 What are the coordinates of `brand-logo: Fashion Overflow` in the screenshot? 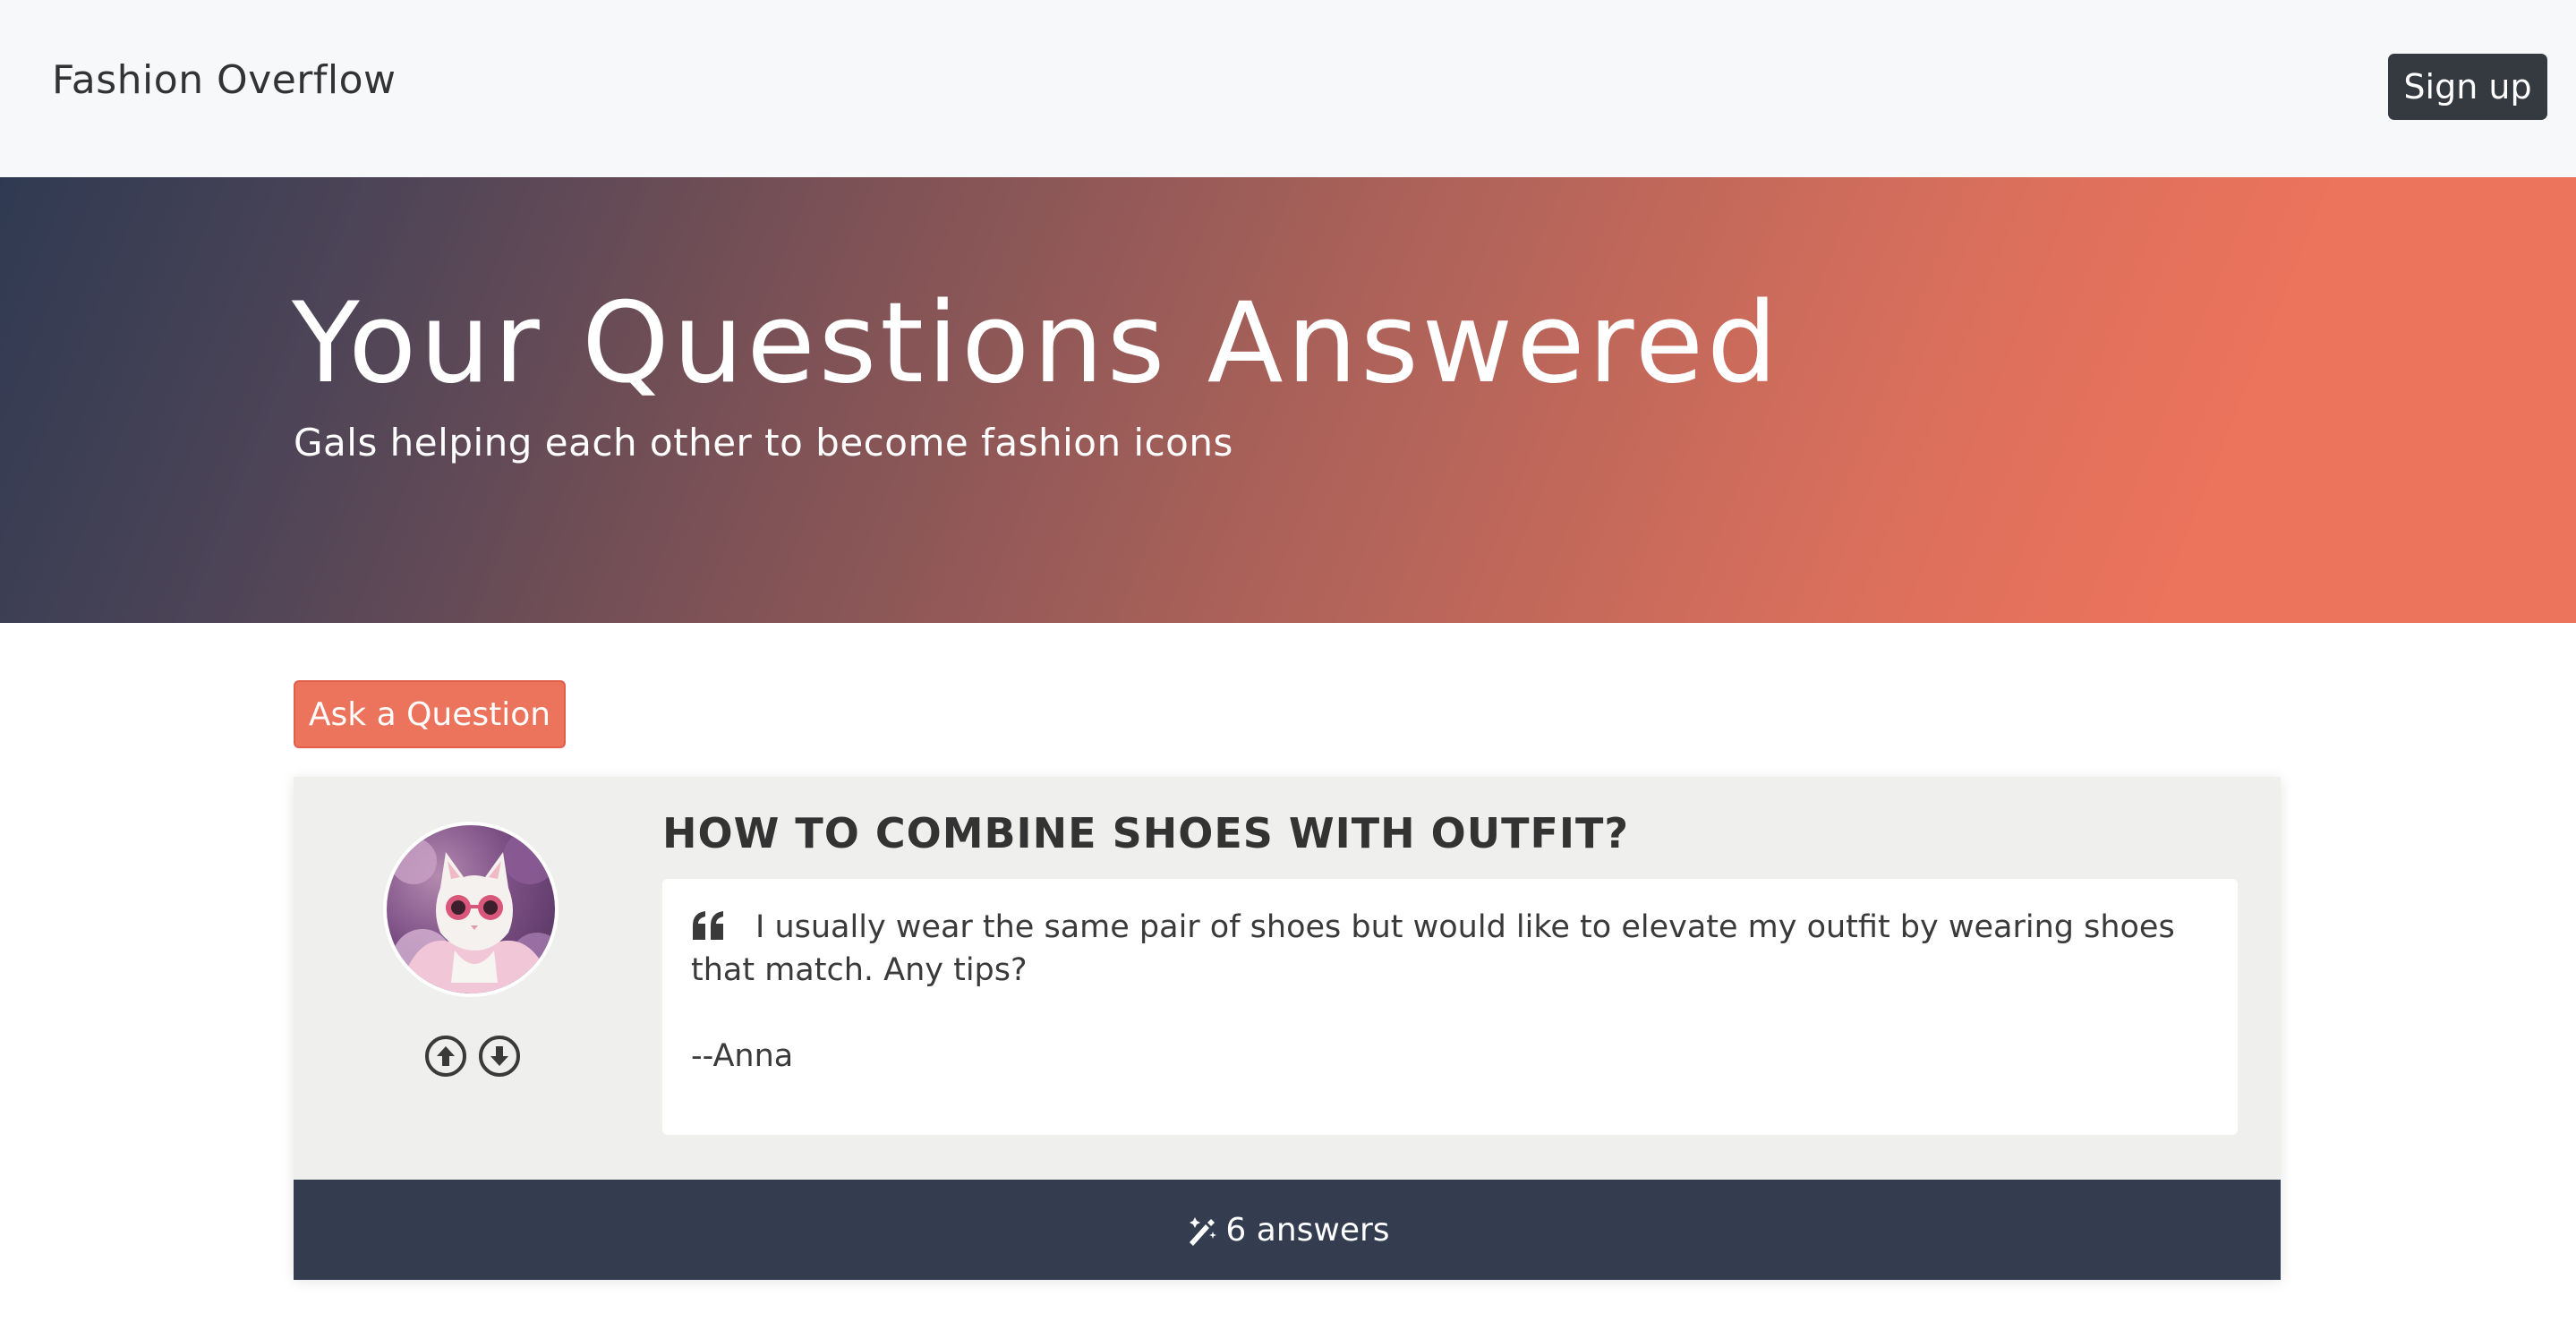 It's located at (224, 80).